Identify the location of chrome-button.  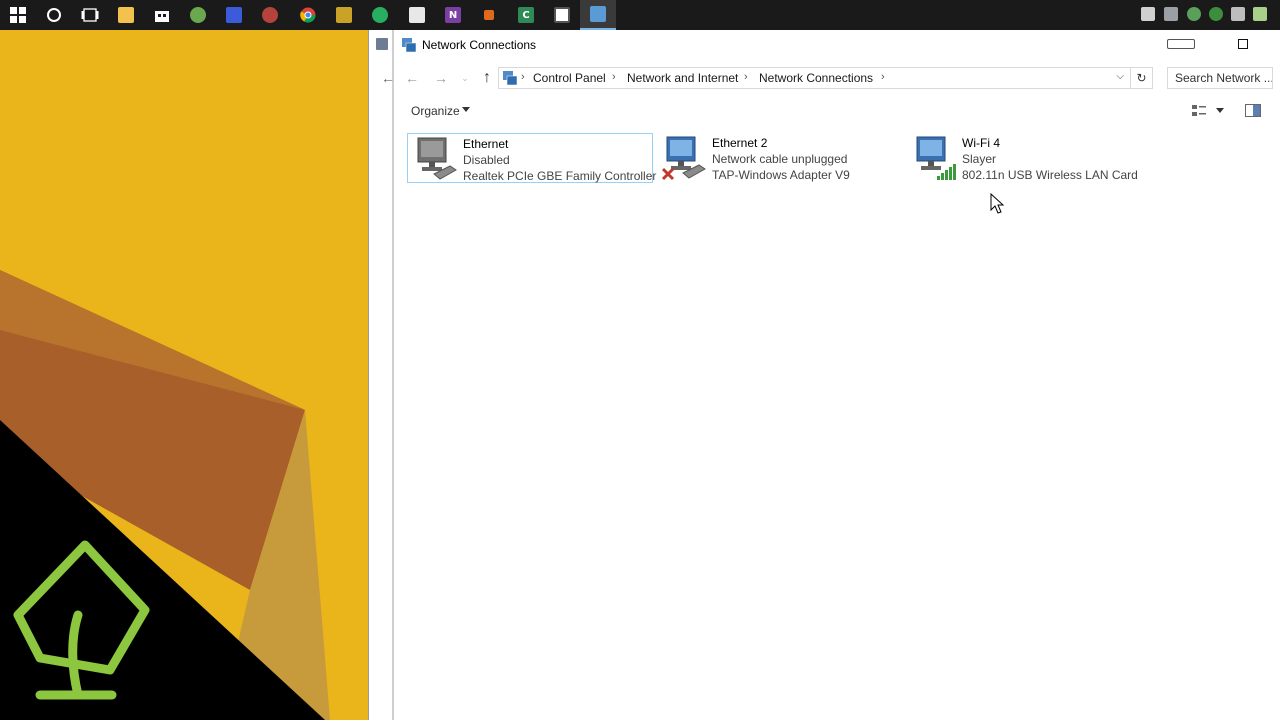
(308, 15).